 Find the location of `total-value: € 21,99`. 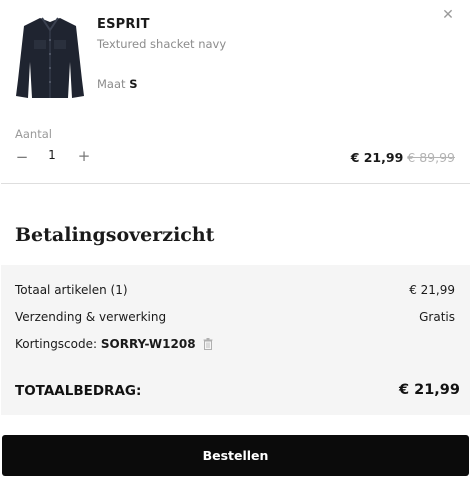

total-value: € 21,99 is located at coordinates (429, 390).